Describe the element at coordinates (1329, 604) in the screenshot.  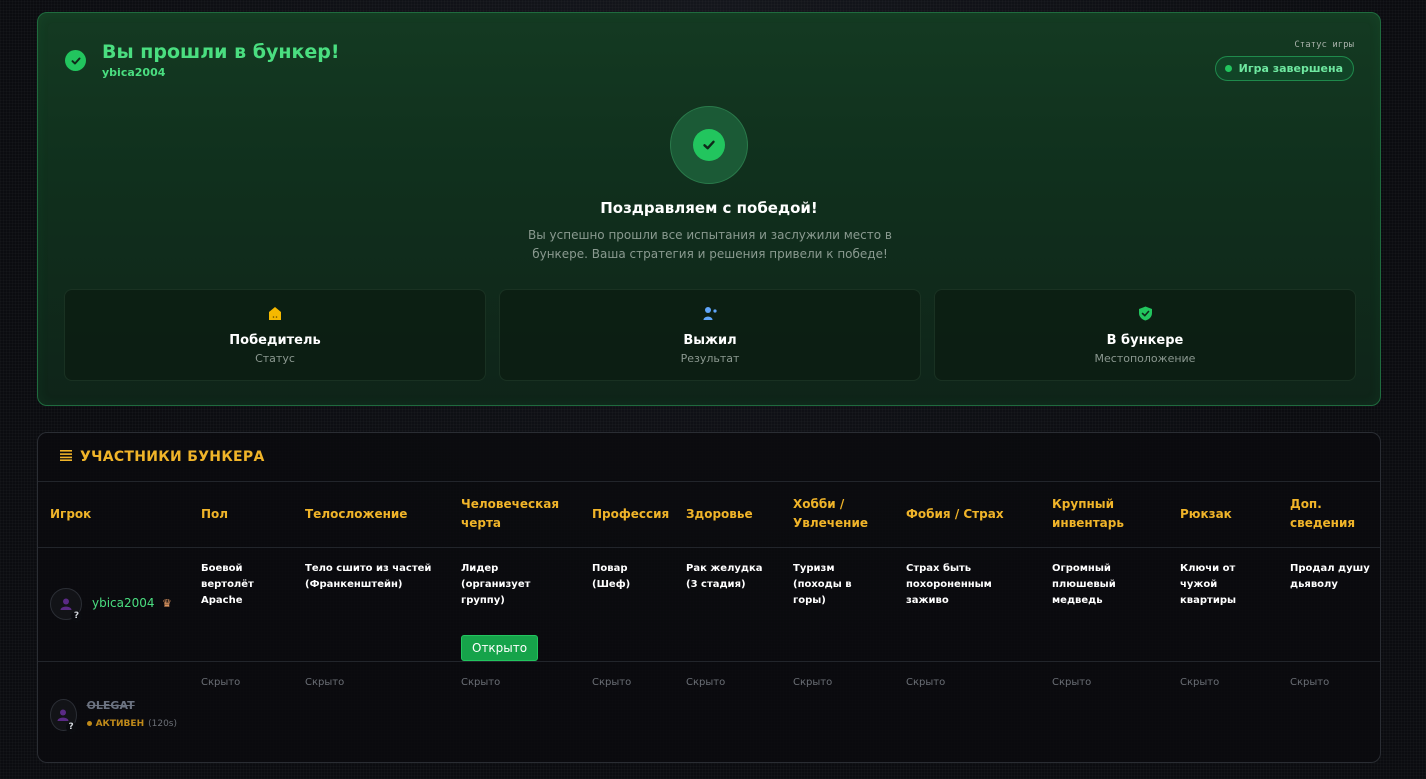
I see `trait-cell: Продал душу дьяволу` at that location.